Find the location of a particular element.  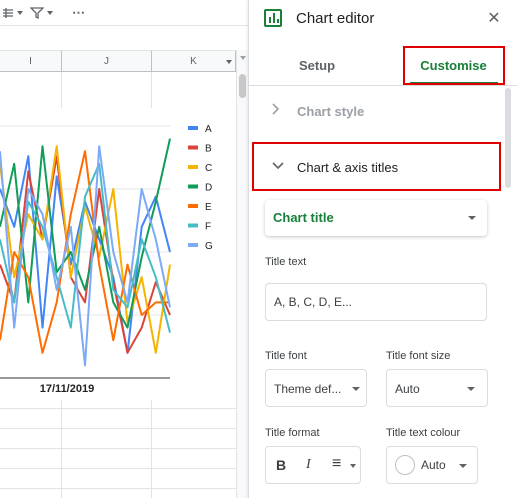

series-line-a is located at coordinates (85, 254).